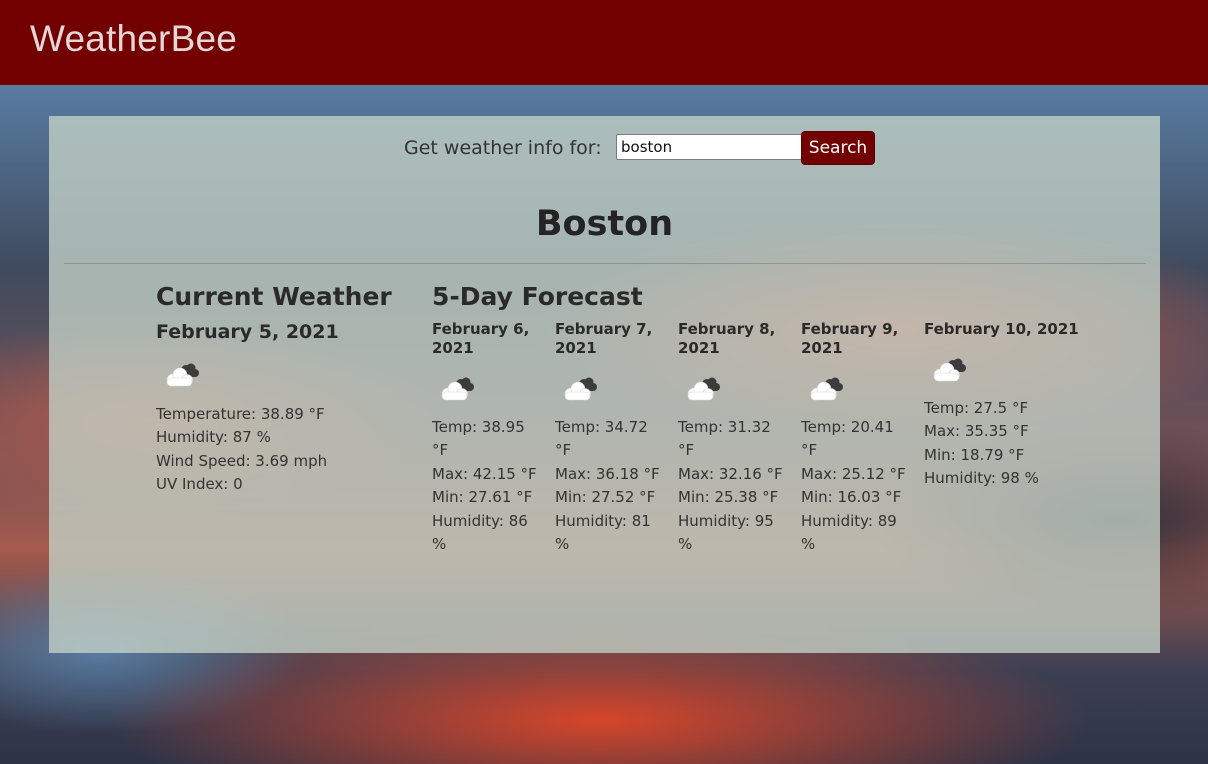 This screenshot has height=764, width=1208. What do you see at coordinates (727, 329) in the screenshot?
I see `forecast-date-line1: February 8,` at bounding box center [727, 329].